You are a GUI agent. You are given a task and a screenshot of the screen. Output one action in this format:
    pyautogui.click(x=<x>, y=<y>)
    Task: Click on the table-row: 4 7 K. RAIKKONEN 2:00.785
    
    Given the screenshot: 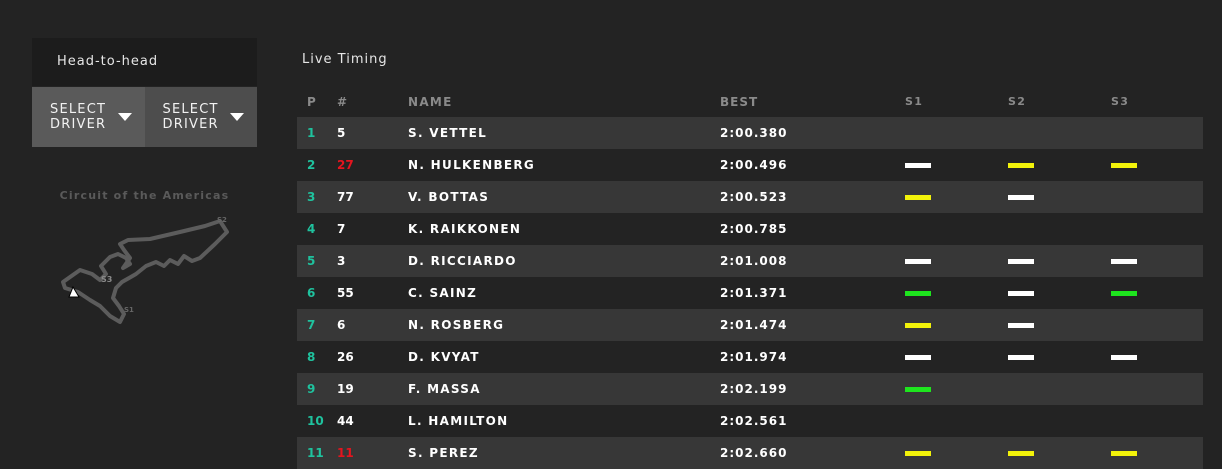 What is the action you would take?
    pyautogui.click(x=750, y=229)
    